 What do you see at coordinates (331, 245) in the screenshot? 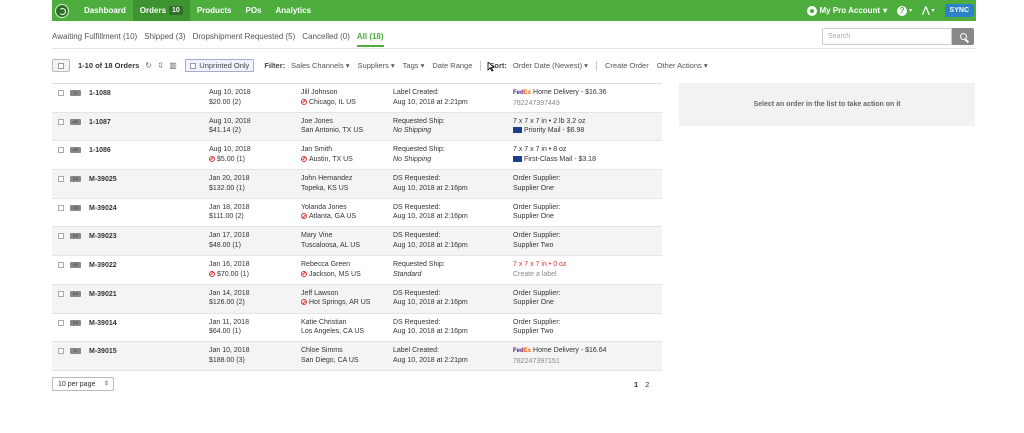
I see `customer-location: Tuscaloosa, AL US` at bounding box center [331, 245].